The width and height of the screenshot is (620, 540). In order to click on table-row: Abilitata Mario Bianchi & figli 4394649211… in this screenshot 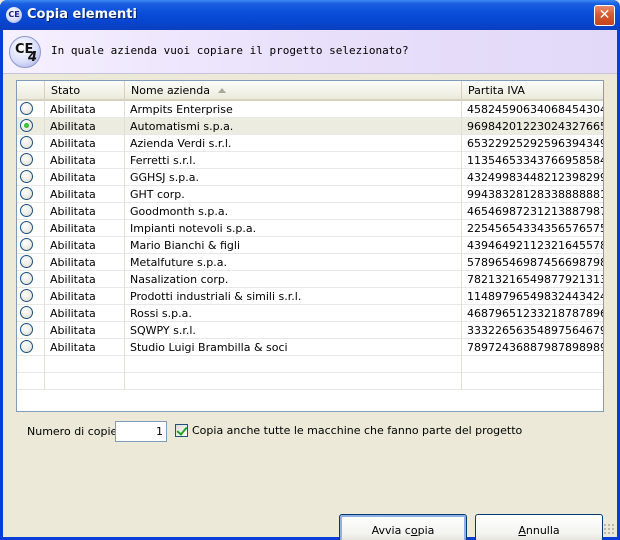, I will do `click(310, 245)`.